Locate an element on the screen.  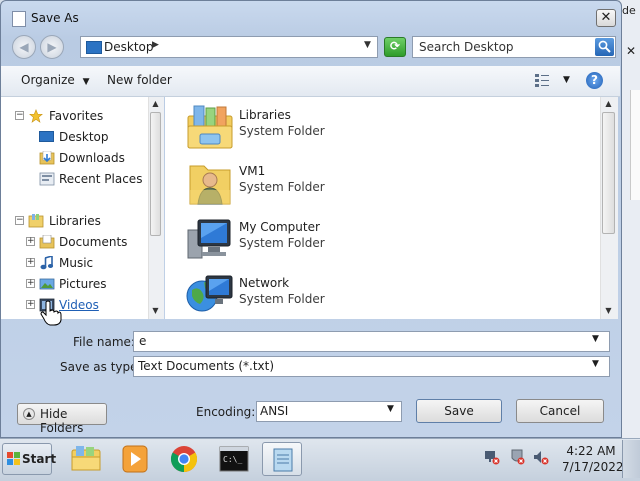
command-bar is located at coordinates (310, 81).